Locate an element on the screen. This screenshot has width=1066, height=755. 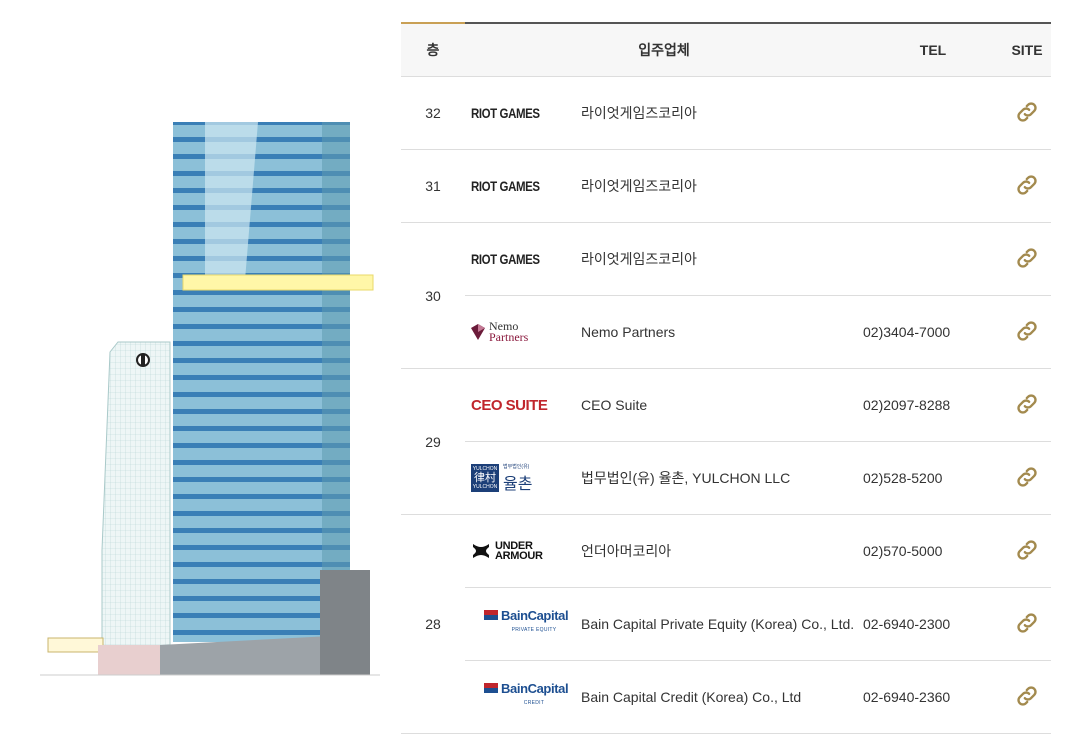
table-row: 29 CEO SUITE CEO Suite 02)2097-8288 is located at coordinates (726, 441).